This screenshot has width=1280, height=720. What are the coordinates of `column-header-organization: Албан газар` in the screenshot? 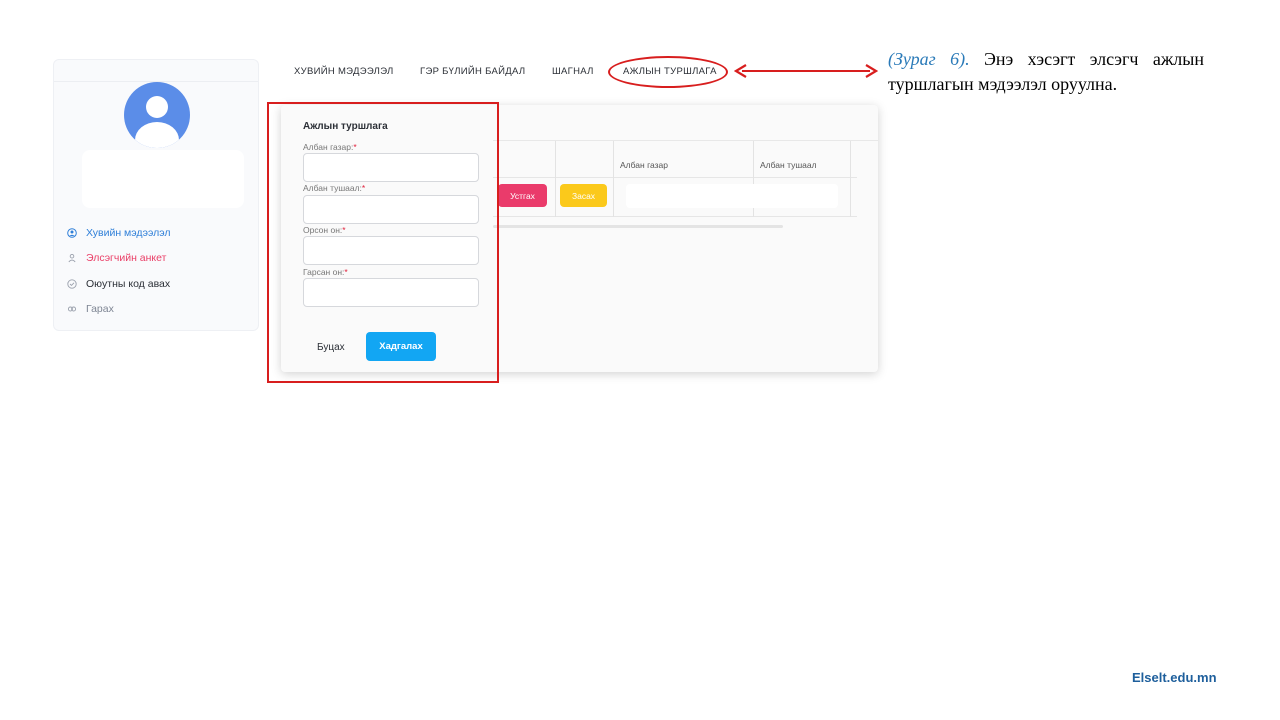 It's located at (644, 165).